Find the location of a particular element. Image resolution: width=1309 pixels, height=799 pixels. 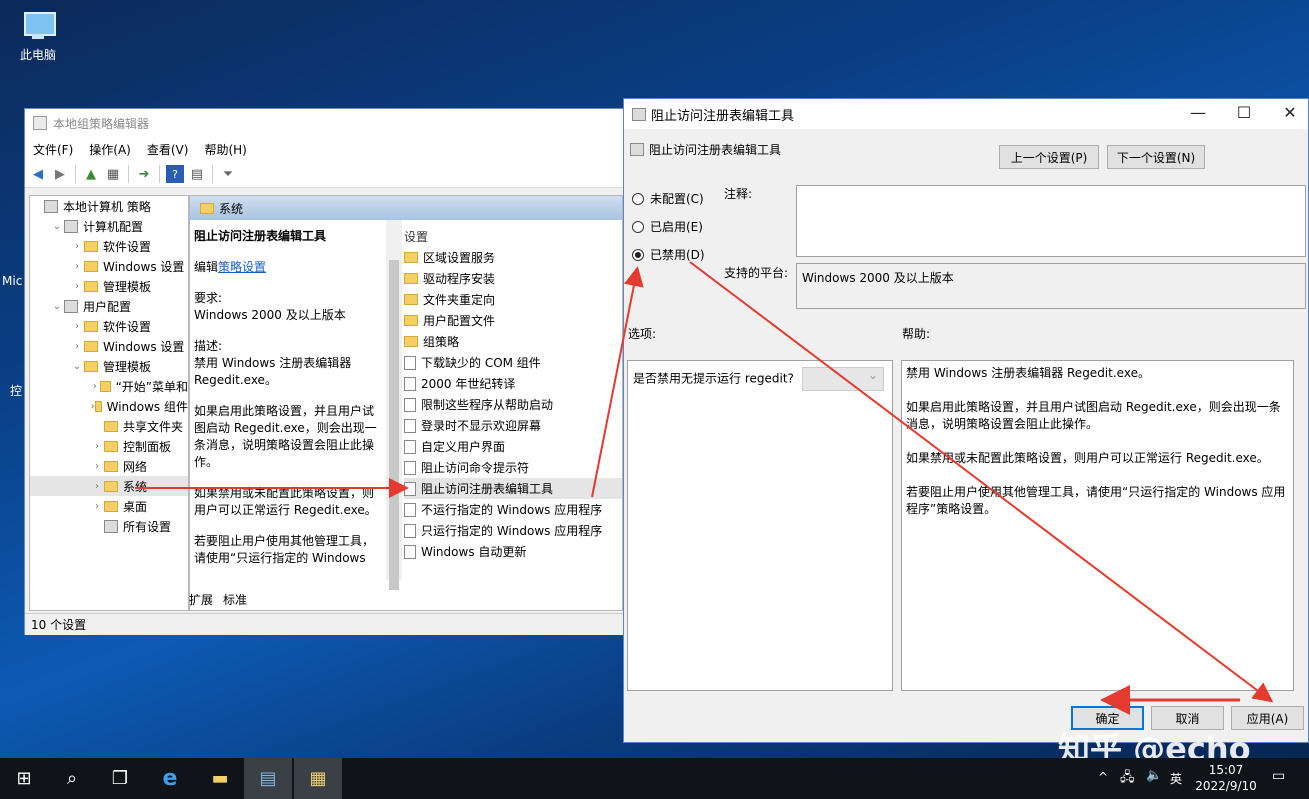

tray-chevron-icon: ^ is located at coordinates (1103, 777).